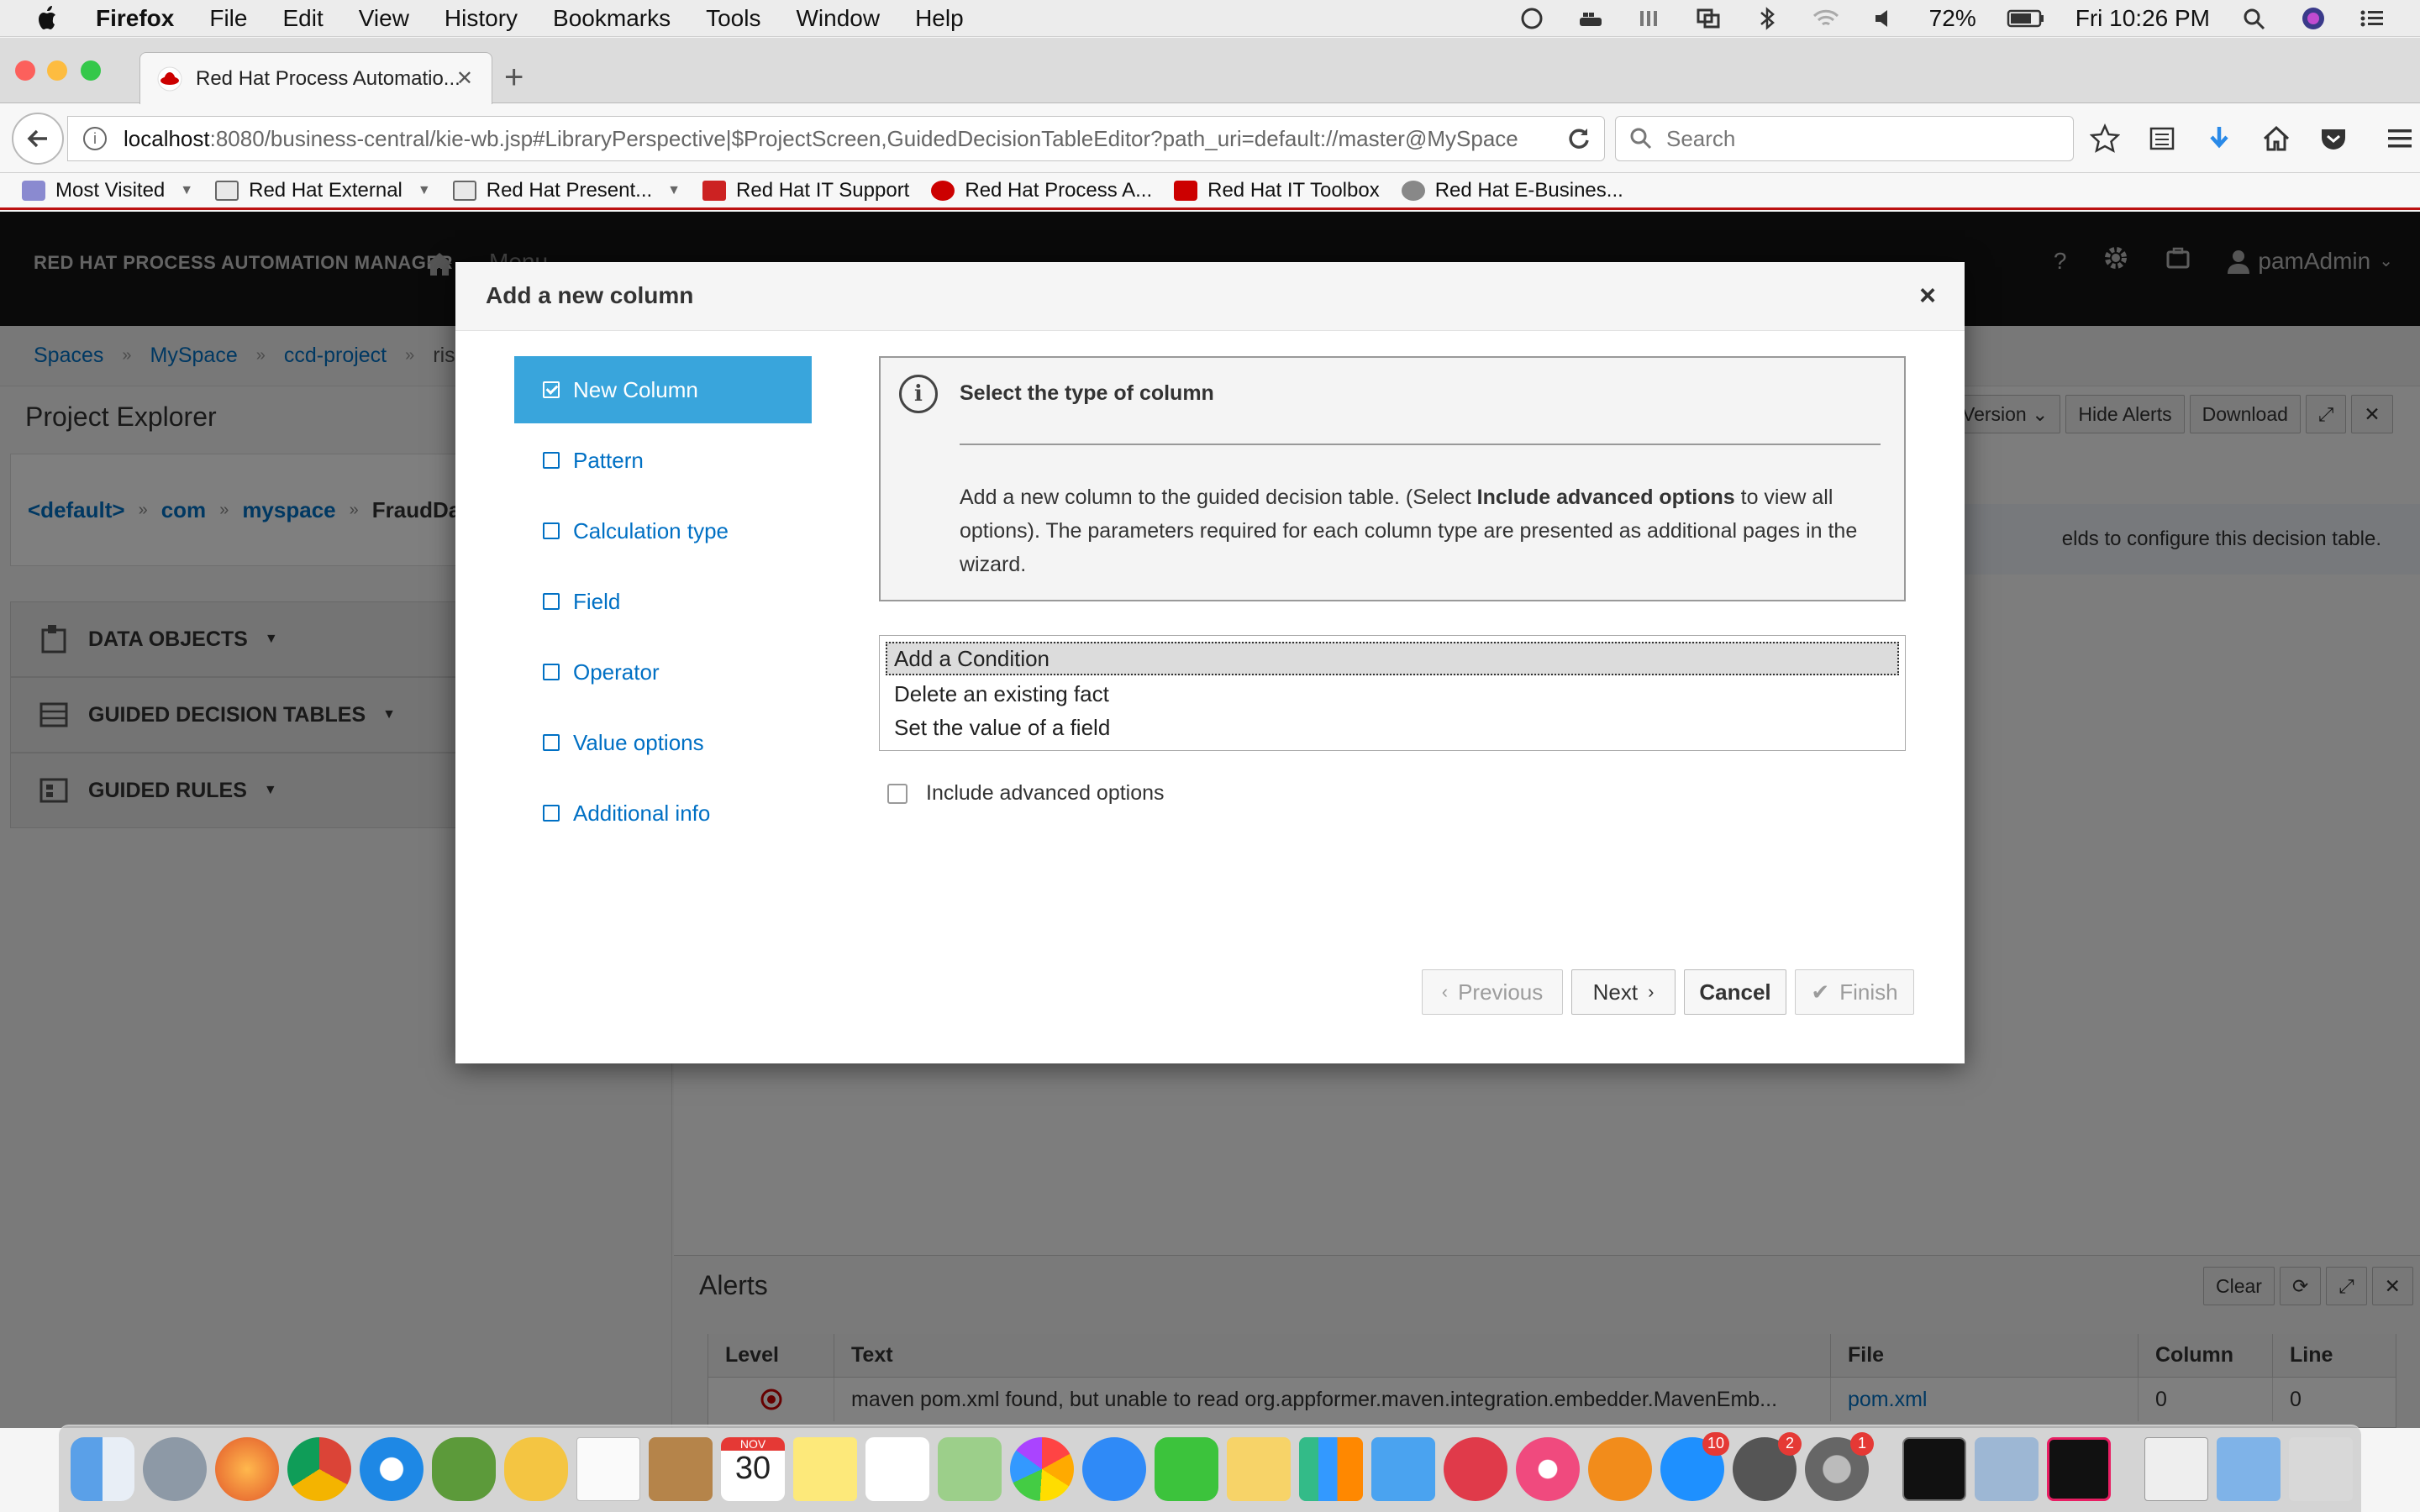 The image size is (2420, 1512). Describe the element at coordinates (608, 1468) in the screenshot. I see `document-icon` at that location.